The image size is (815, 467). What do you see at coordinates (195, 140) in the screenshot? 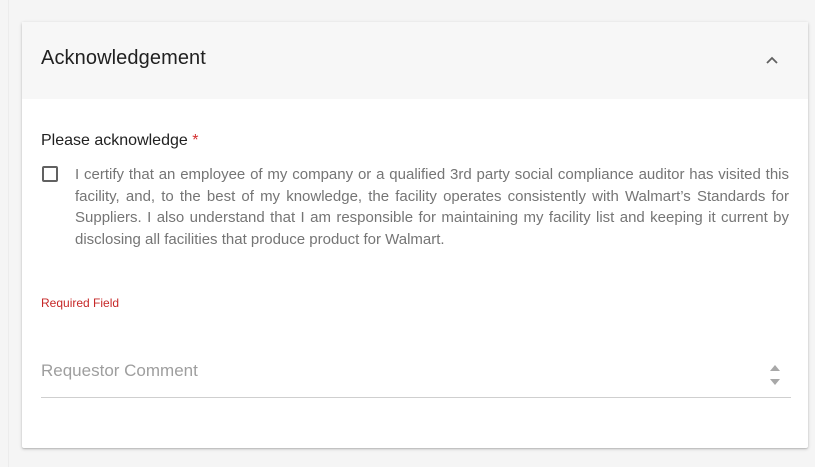
I see `required-asterisk: *` at bounding box center [195, 140].